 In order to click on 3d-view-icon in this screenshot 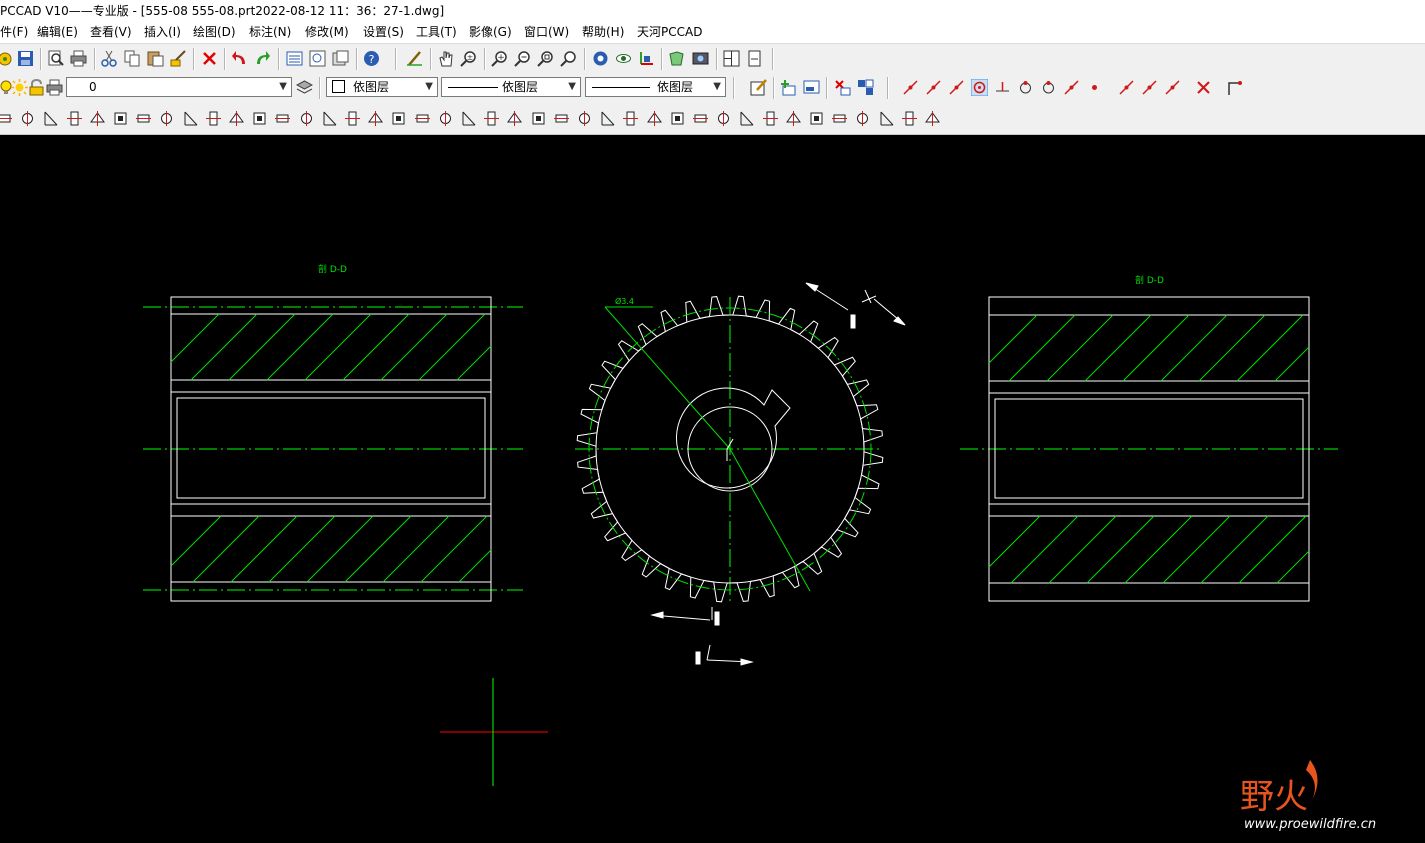, I will do `click(676, 58)`.